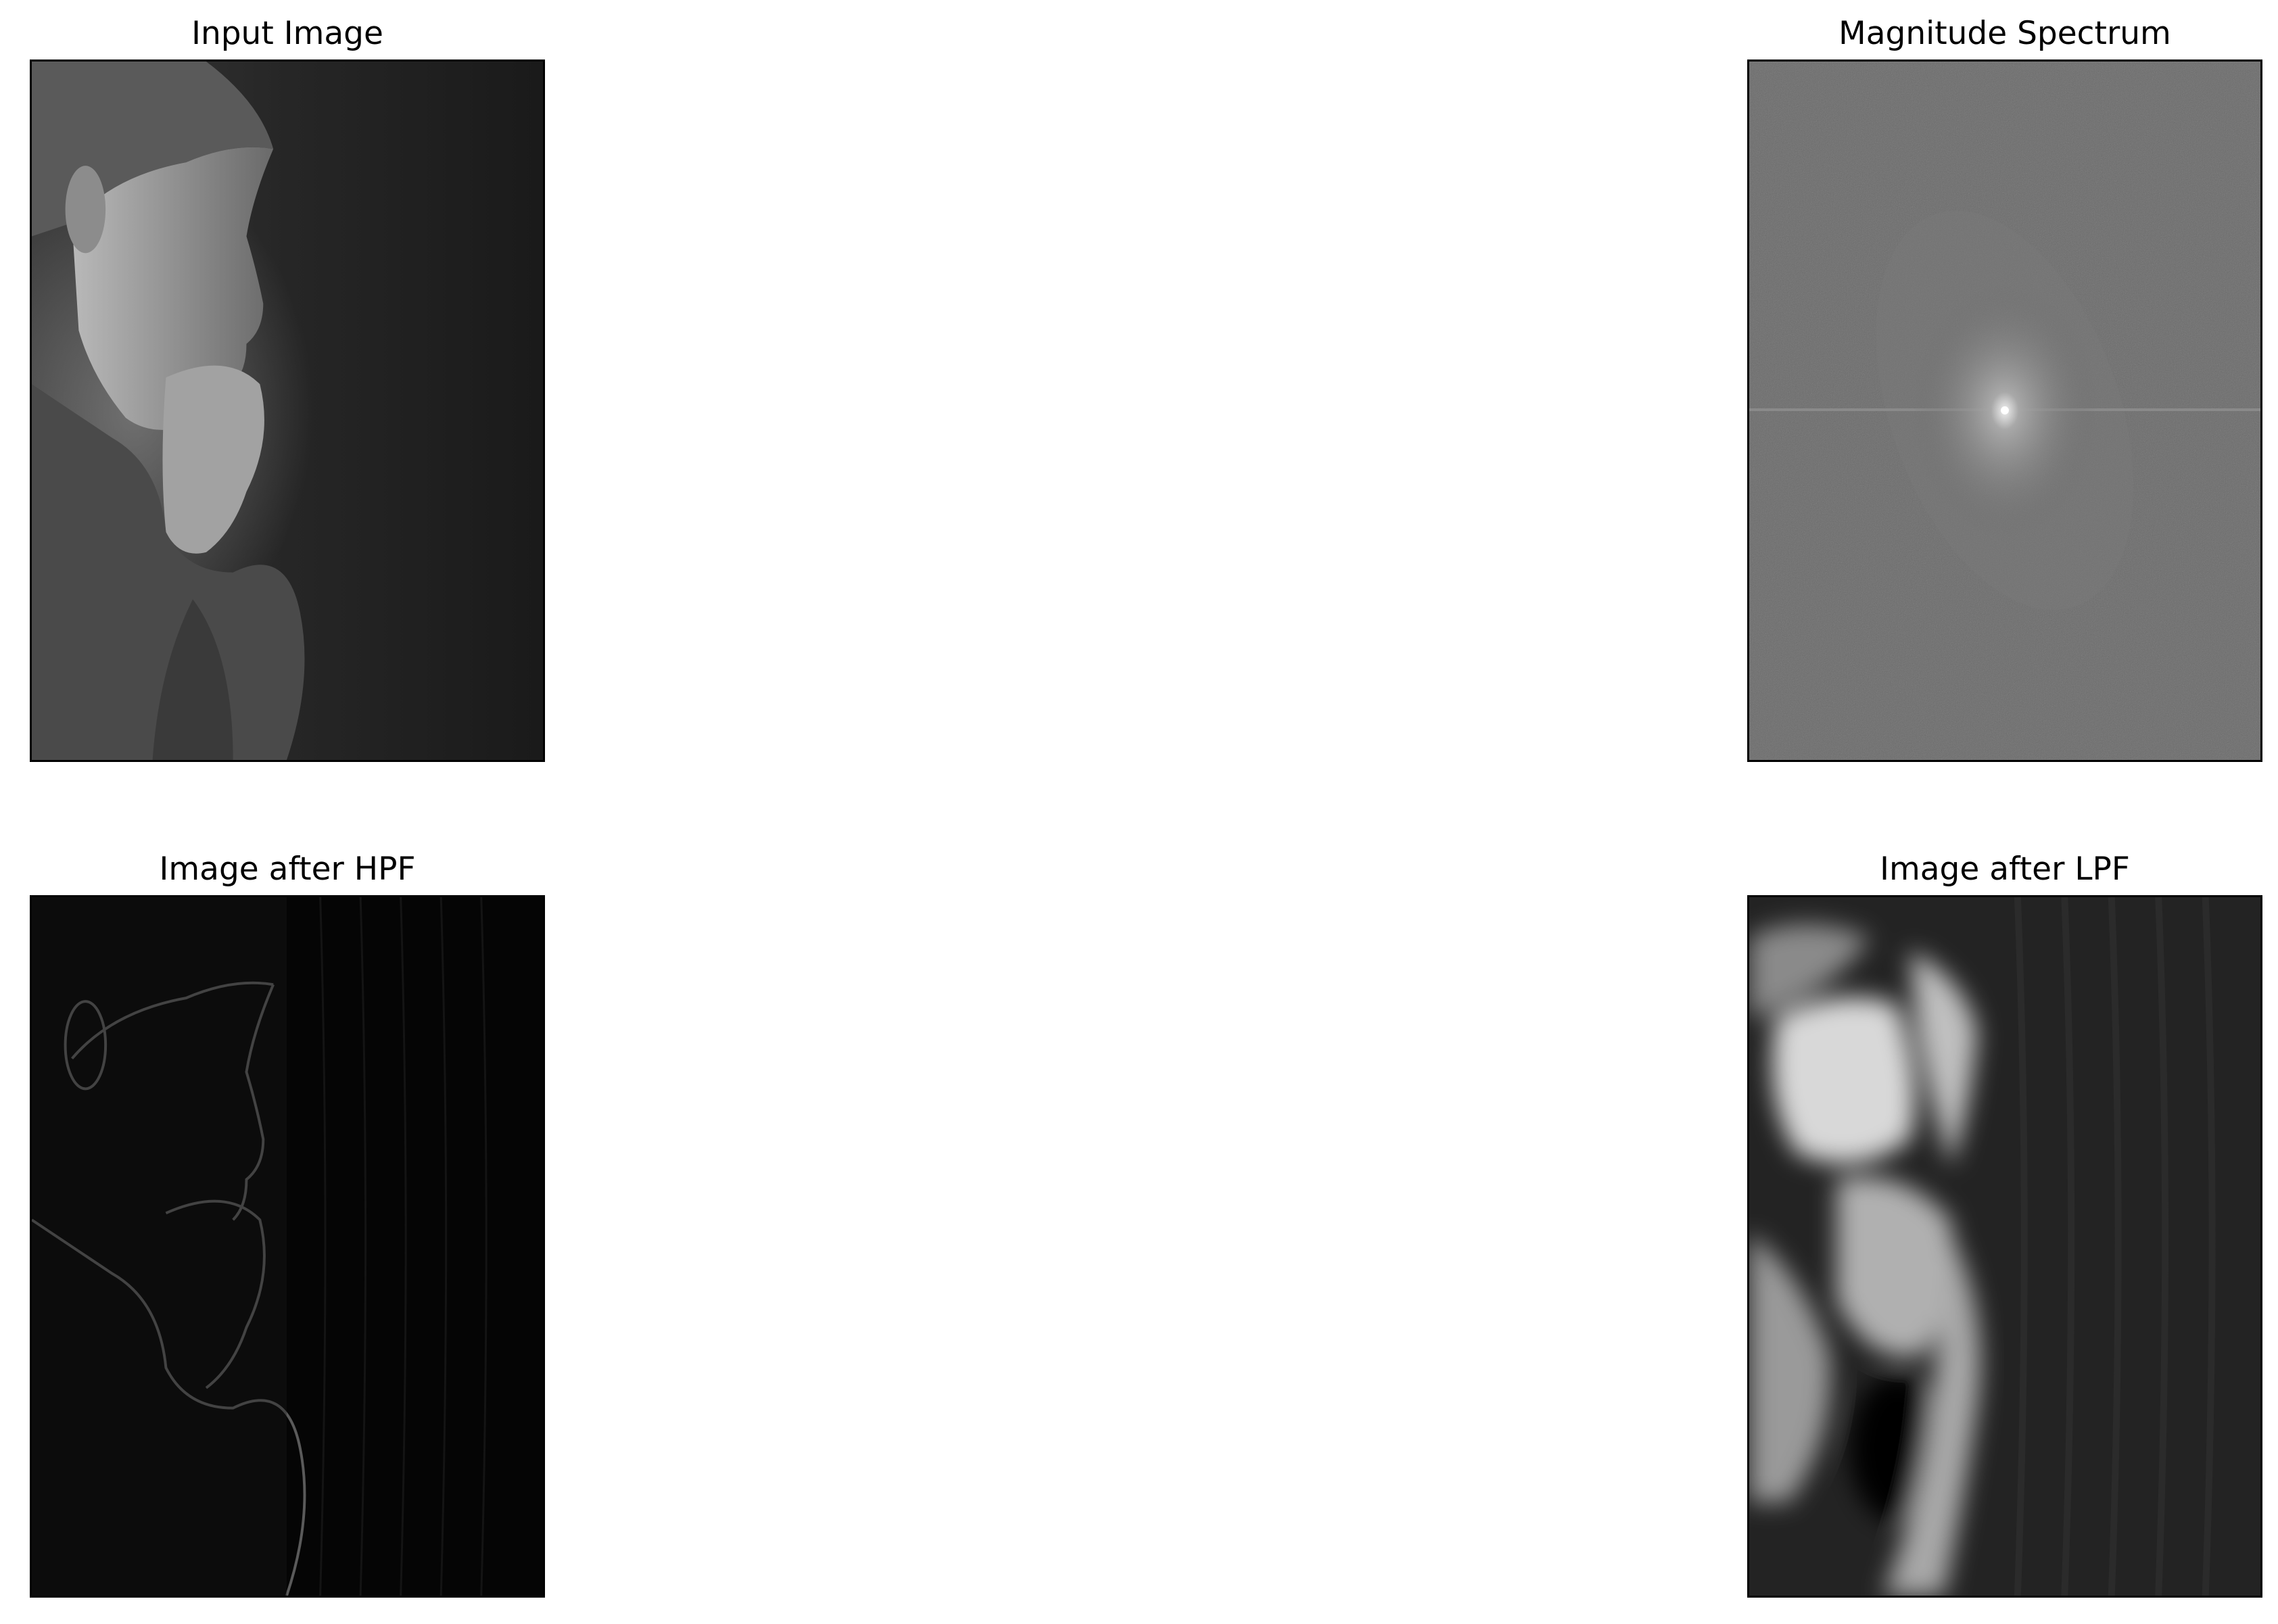  I want to click on panel-title: Image after LPF, so click(2005, 869).